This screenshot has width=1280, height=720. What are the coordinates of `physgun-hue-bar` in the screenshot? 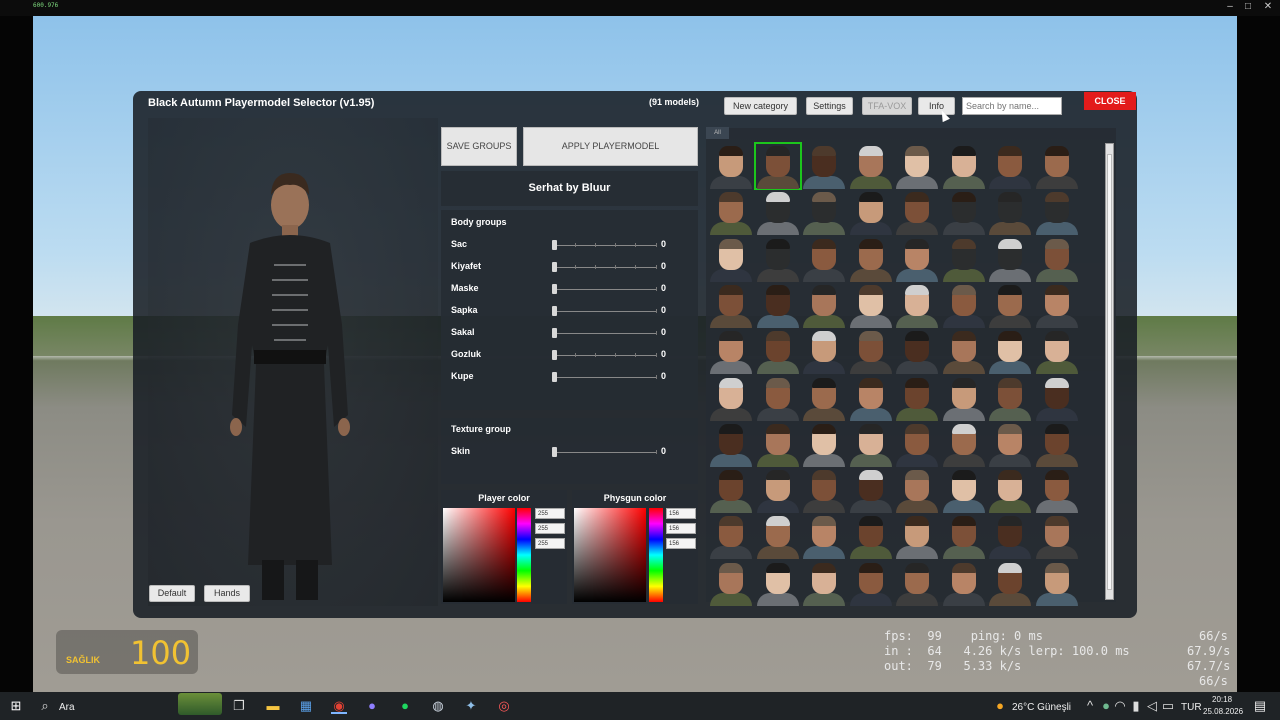 It's located at (656, 555).